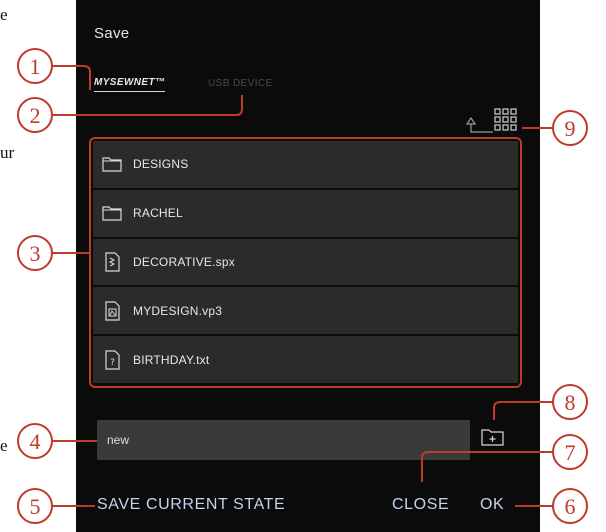 The width and height of the screenshot is (606, 532). I want to click on callout-number-1: 1, so click(35, 66).